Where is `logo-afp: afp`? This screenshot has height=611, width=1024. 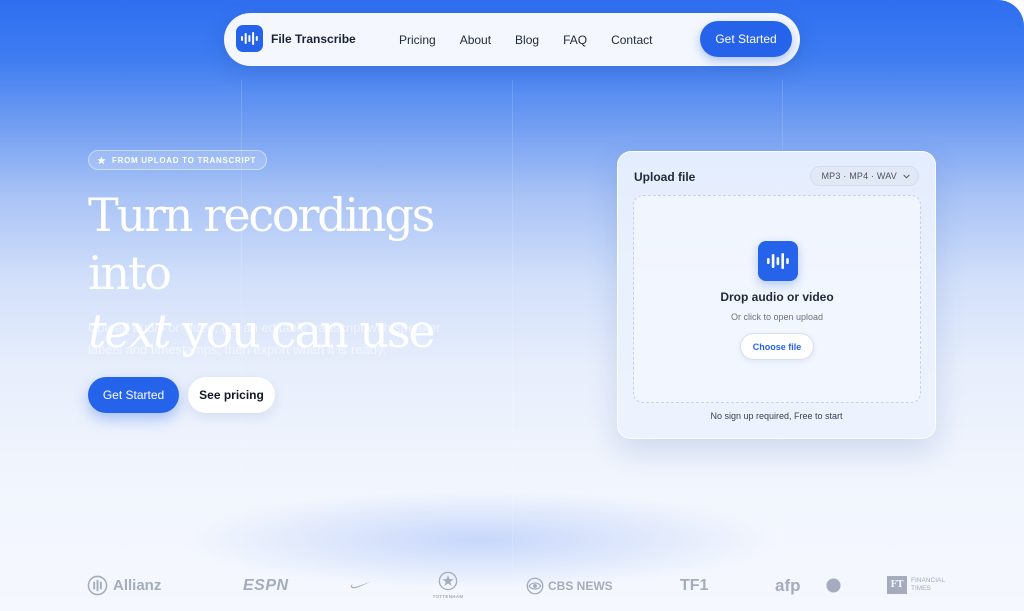
logo-afp: afp is located at coordinates (788, 586).